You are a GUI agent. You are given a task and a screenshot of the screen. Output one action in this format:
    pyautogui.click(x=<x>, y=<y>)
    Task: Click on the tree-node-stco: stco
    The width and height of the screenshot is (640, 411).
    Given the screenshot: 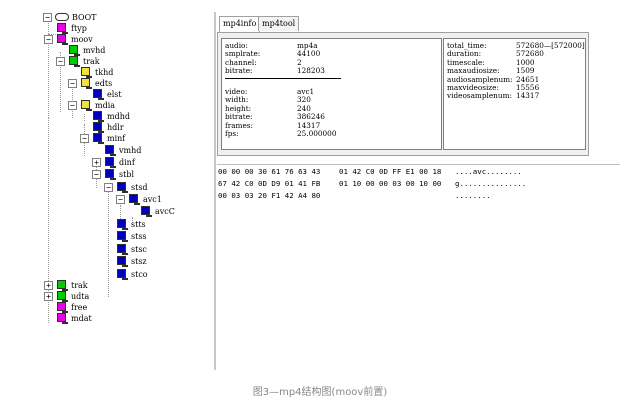 What is the action you would take?
    pyautogui.click(x=141, y=274)
    